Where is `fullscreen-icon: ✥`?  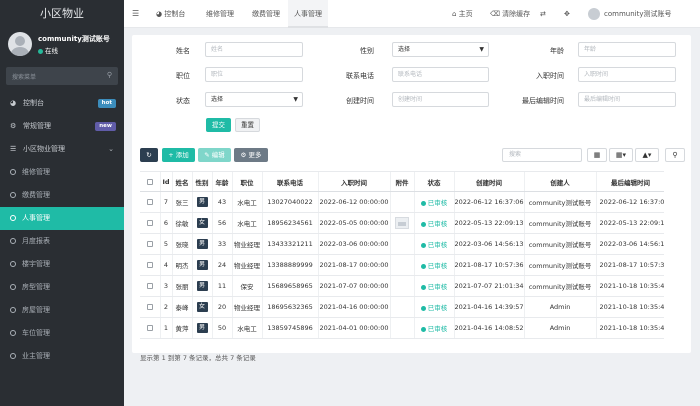 fullscreen-icon: ✥ is located at coordinates (567, 14).